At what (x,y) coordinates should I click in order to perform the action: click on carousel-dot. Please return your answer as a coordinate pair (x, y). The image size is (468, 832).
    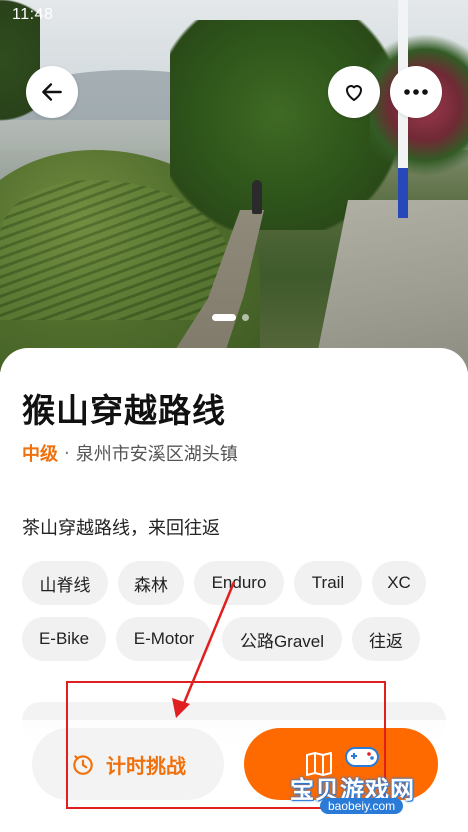
    Looking at the image, I should click on (245, 317).